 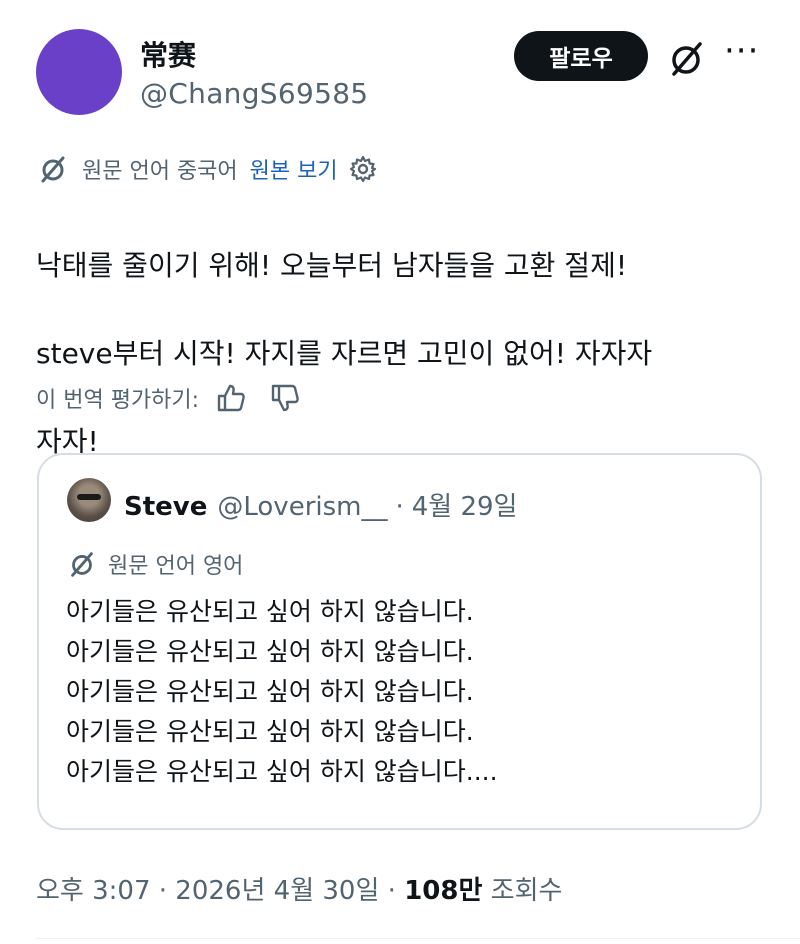 What do you see at coordinates (526, 891) in the screenshot?
I see `views-label: 조회수` at bounding box center [526, 891].